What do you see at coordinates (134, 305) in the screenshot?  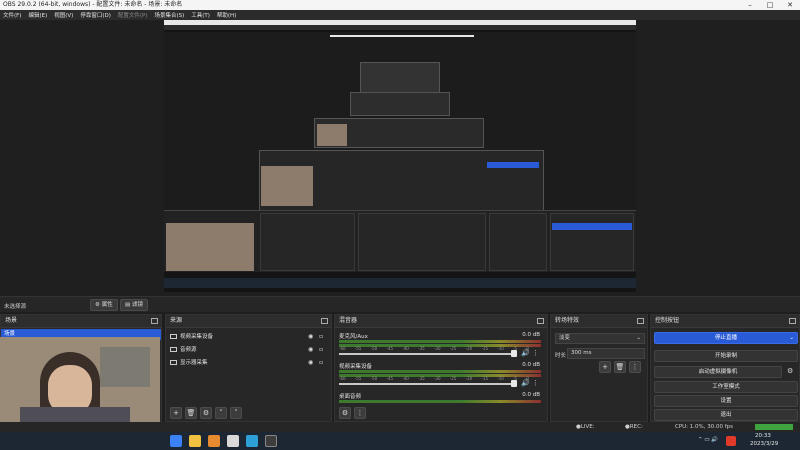 I see `filters-button: ▤ 滤镜` at bounding box center [134, 305].